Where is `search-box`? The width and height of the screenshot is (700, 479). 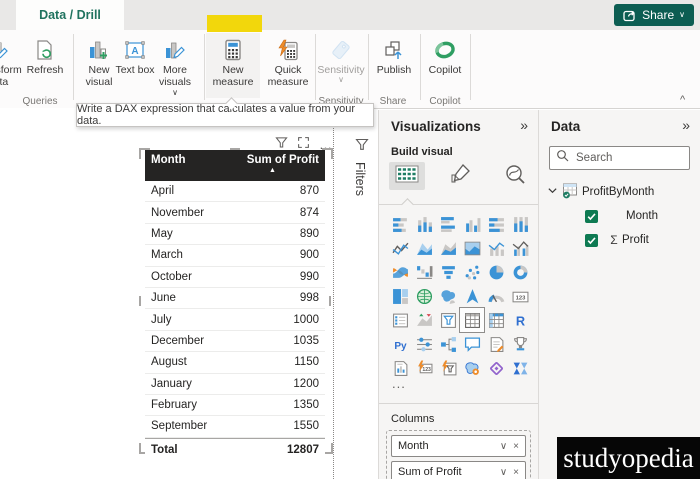
search-box is located at coordinates (619, 158).